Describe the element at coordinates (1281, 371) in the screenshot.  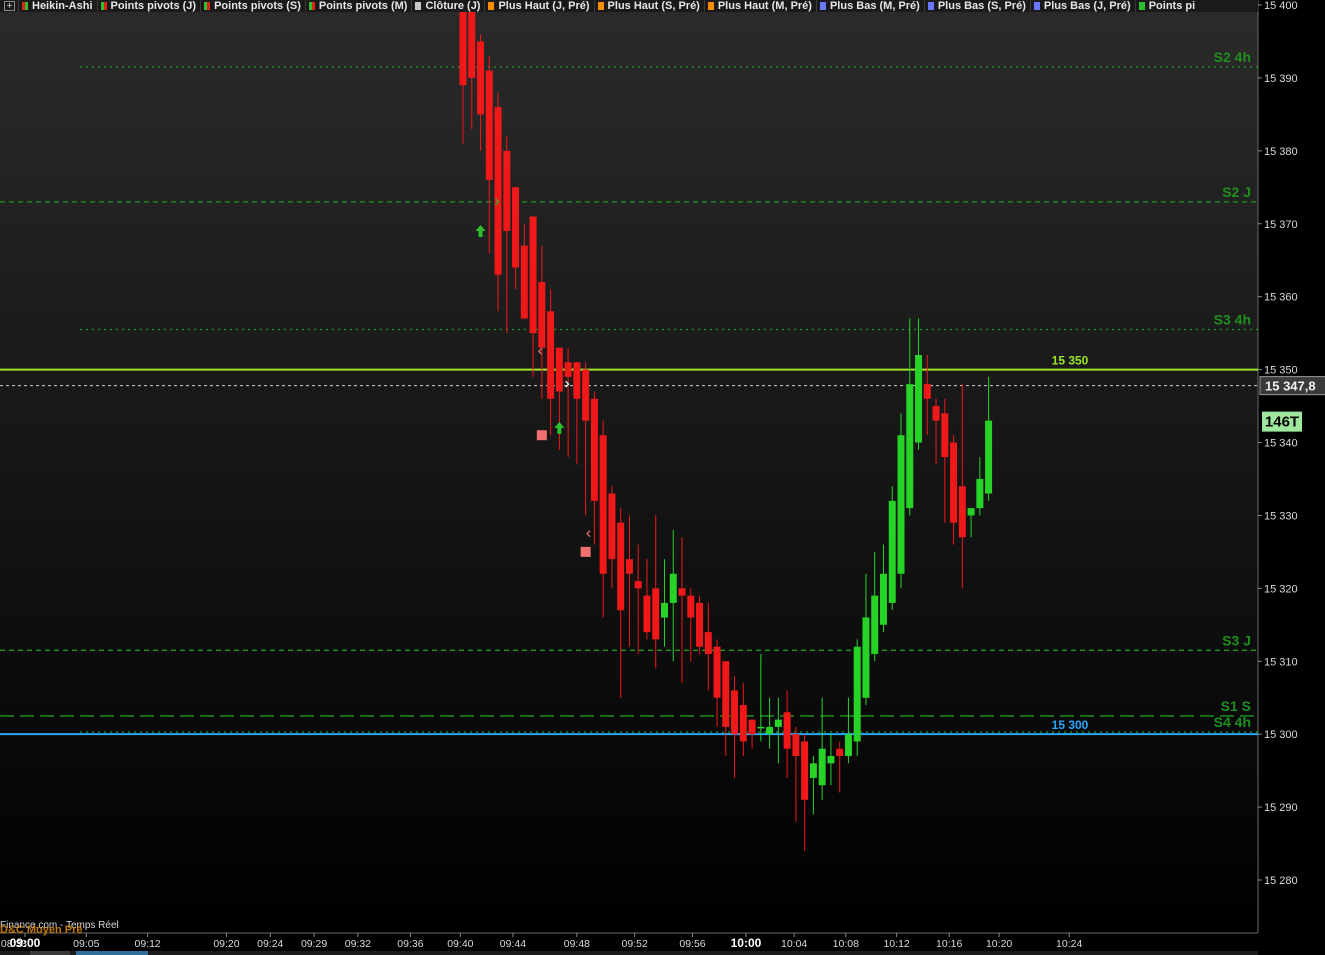
I see `price-tick-label: 15 350` at that location.